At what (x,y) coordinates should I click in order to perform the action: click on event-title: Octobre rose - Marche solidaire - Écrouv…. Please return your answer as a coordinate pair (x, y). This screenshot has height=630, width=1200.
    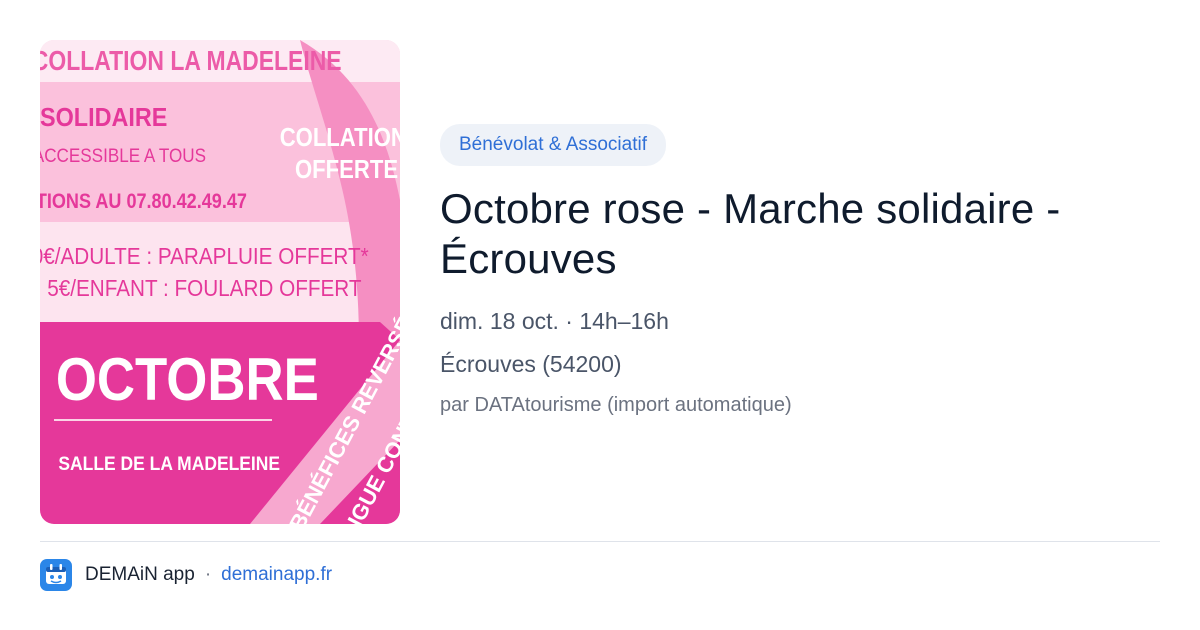
    Looking at the image, I should click on (800, 234).